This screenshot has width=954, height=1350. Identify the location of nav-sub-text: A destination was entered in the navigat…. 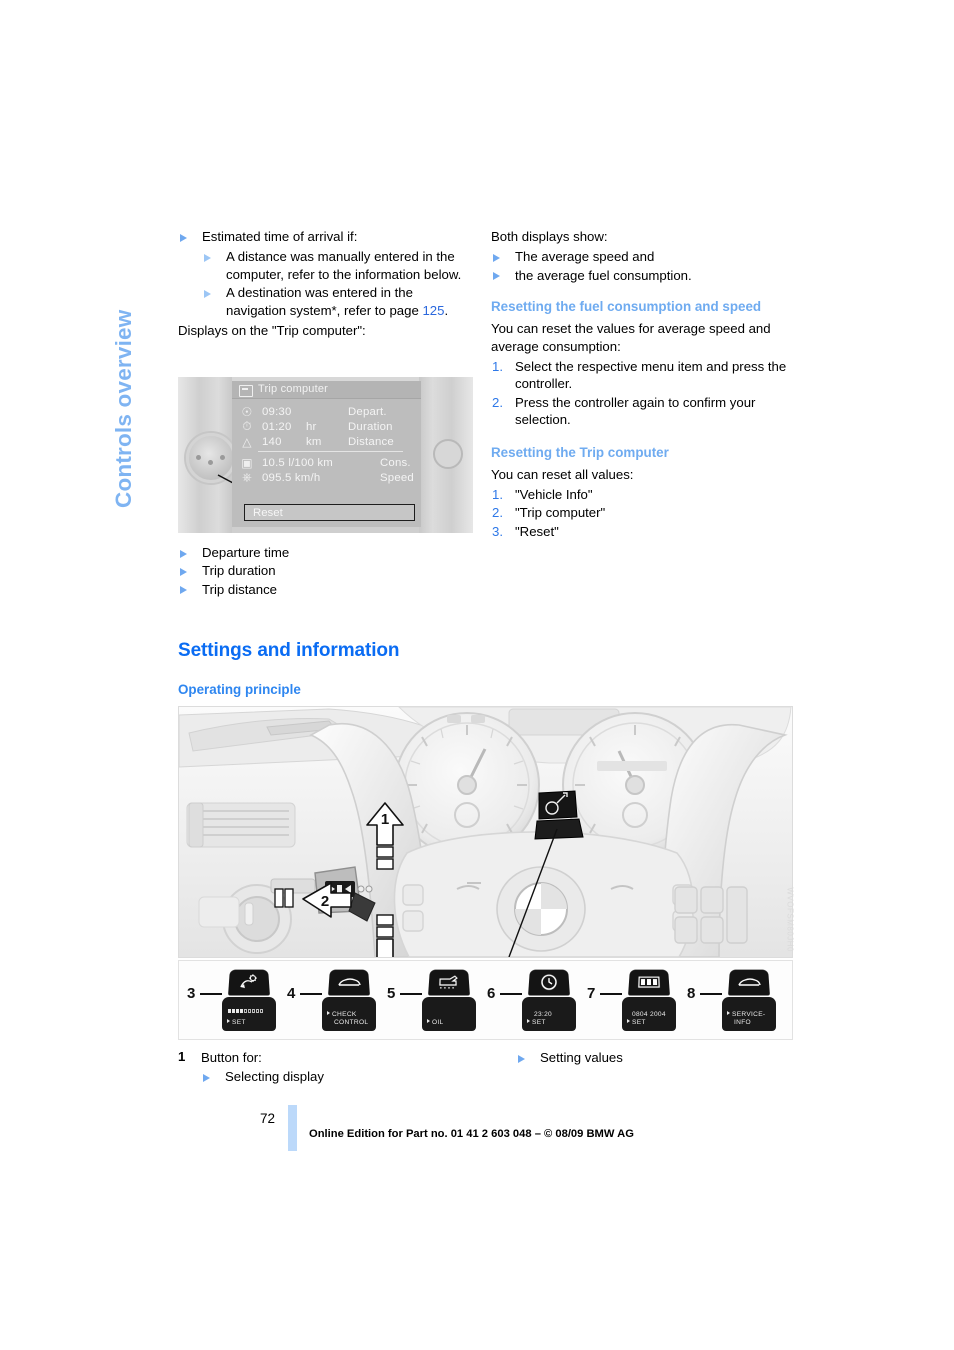
(324, 301).